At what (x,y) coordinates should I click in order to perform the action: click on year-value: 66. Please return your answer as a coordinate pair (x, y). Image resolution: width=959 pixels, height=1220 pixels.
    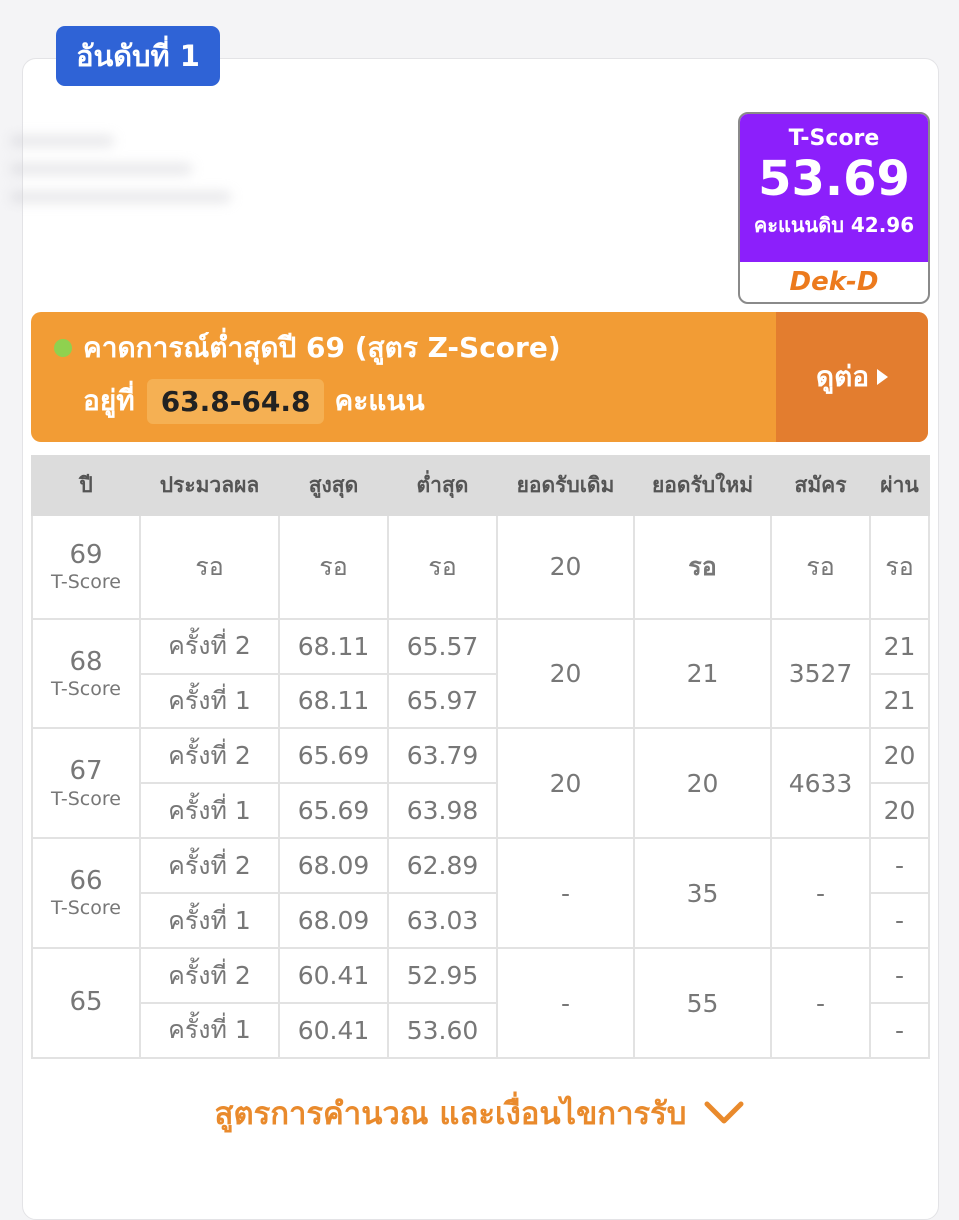
    Looking at the image, I should click on (86, 881).